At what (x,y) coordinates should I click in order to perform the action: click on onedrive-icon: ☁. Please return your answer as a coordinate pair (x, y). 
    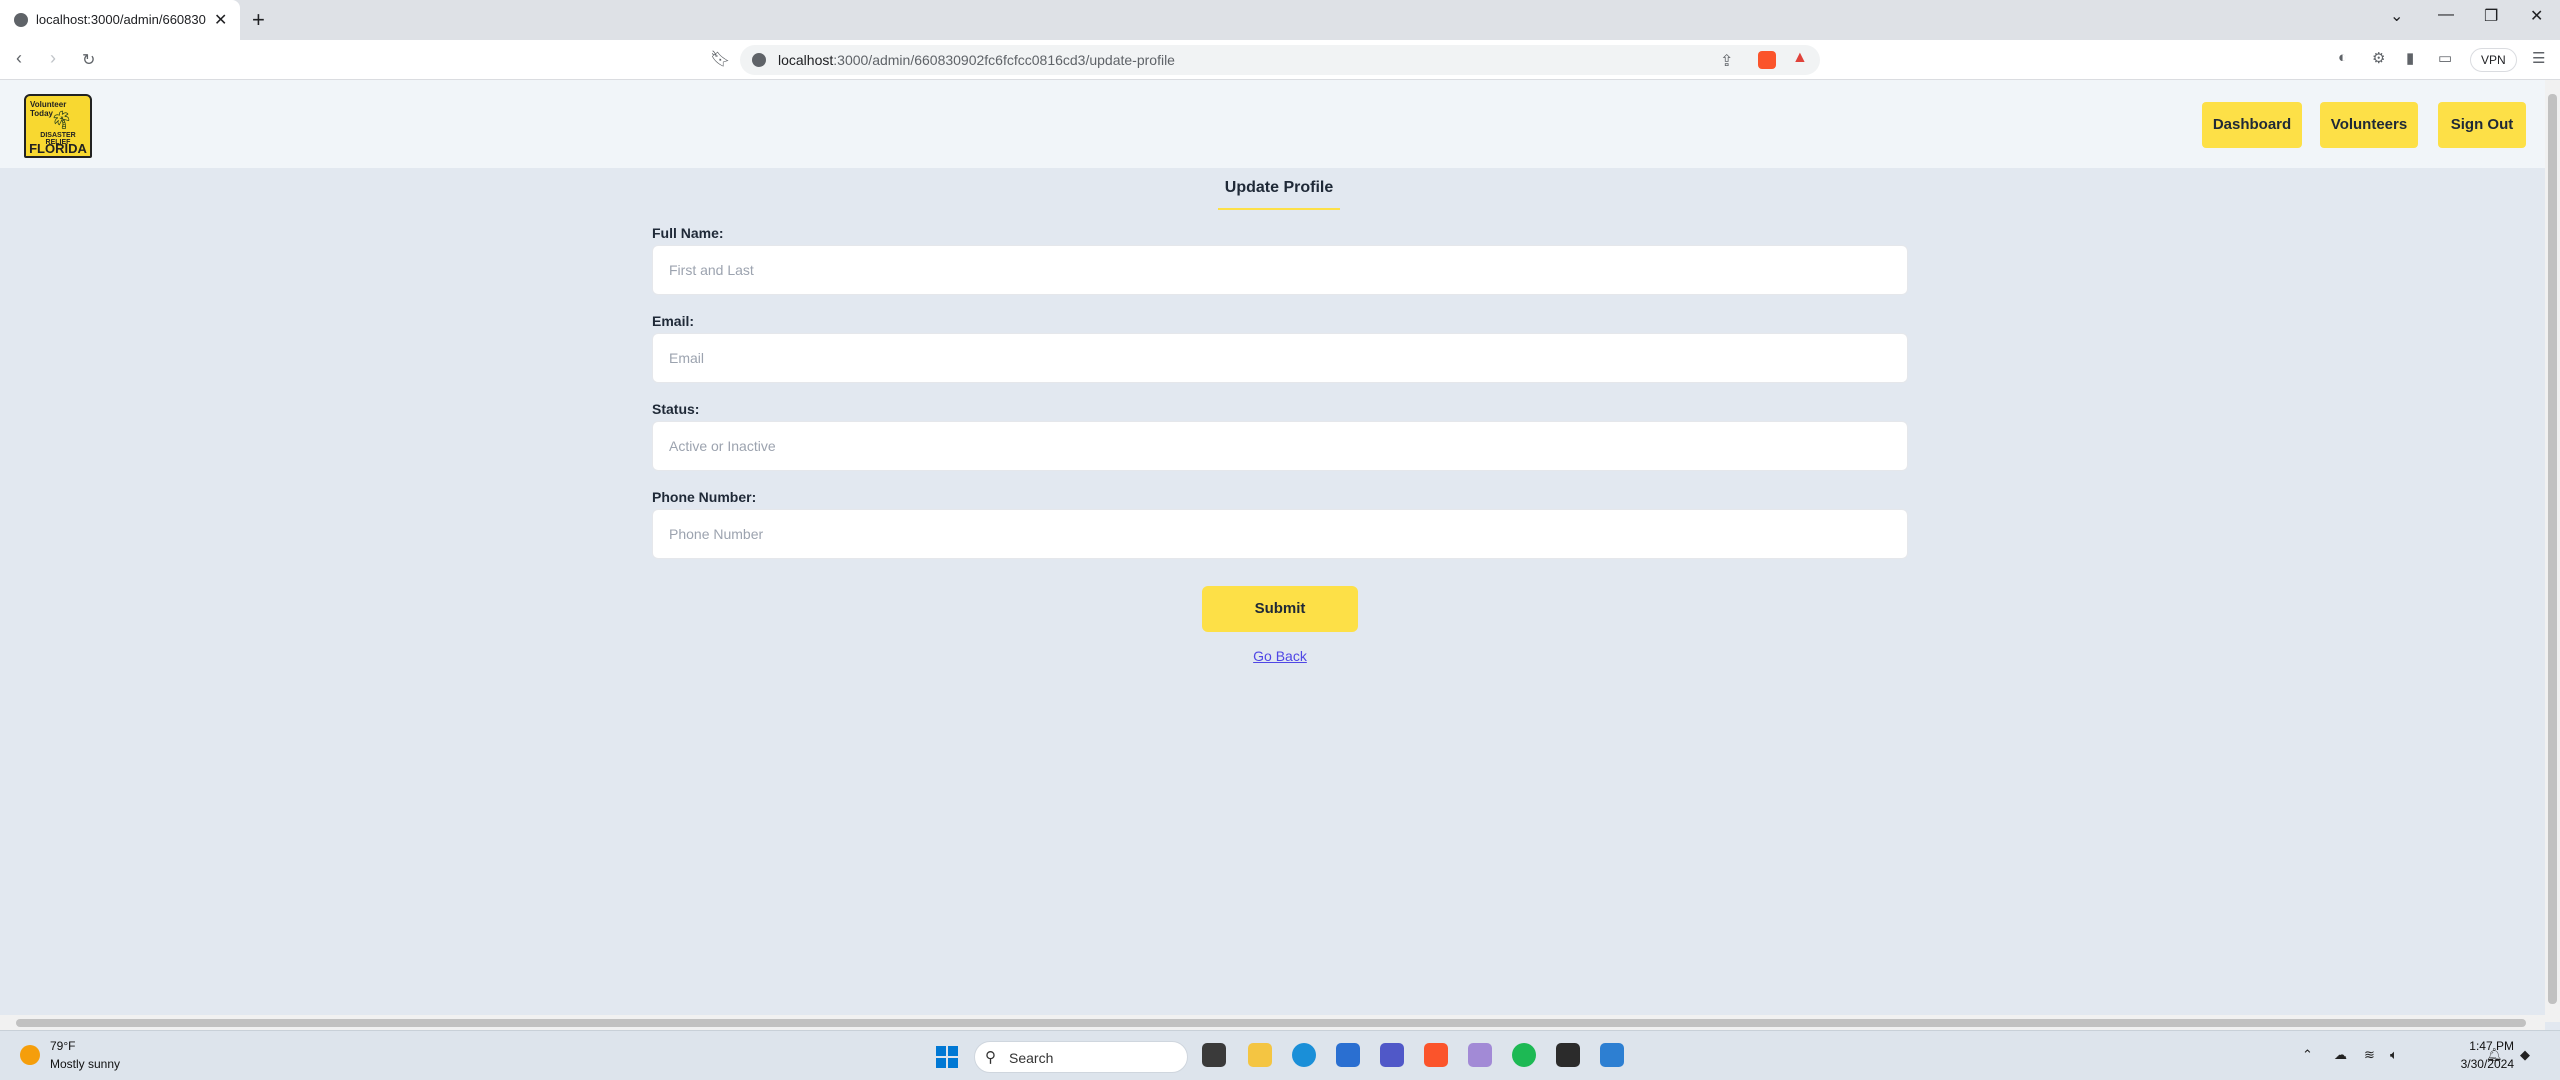
    Looking at the image, I should click on (2340, 1055).